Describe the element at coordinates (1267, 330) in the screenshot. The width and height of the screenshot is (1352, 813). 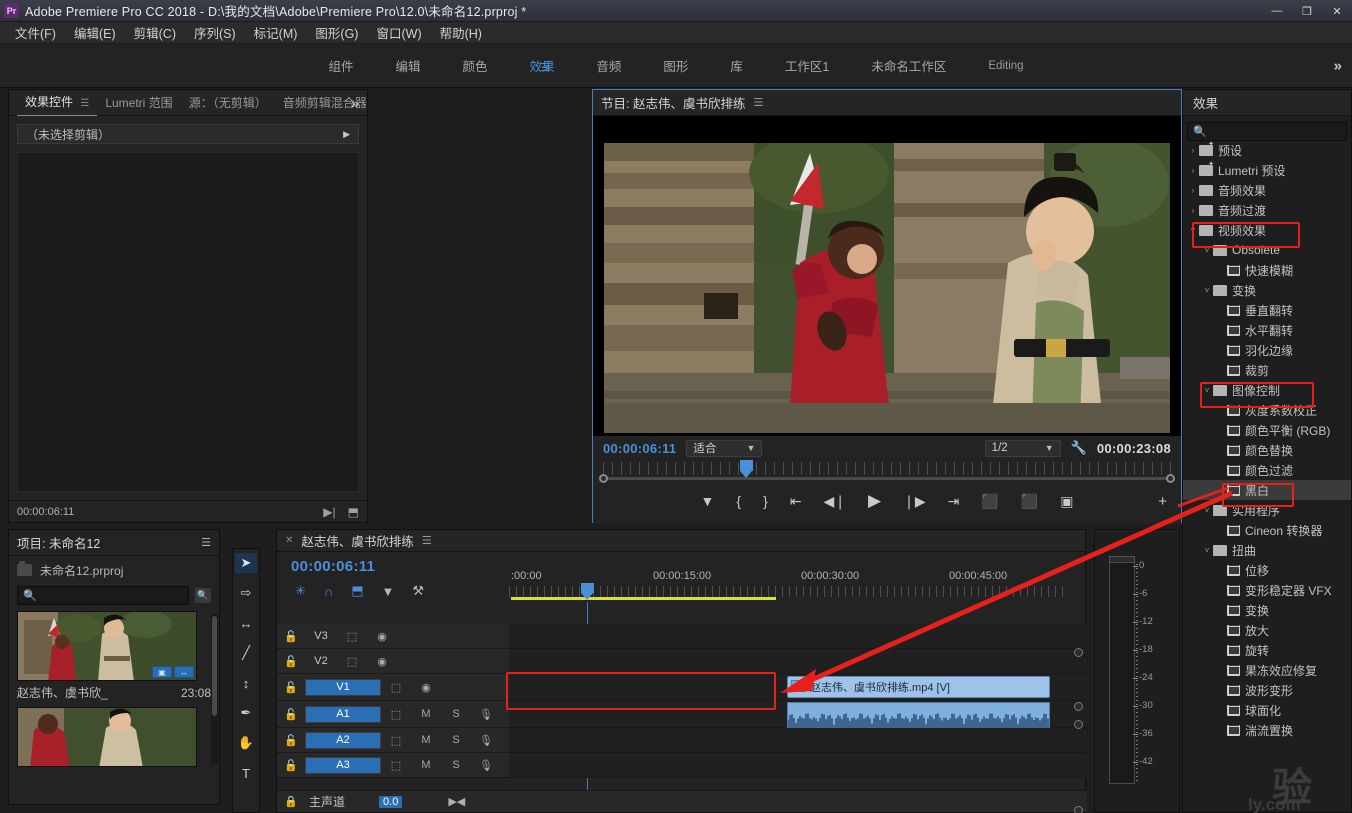
I see `effect-tree-item-9: 水平翻转` at that location.